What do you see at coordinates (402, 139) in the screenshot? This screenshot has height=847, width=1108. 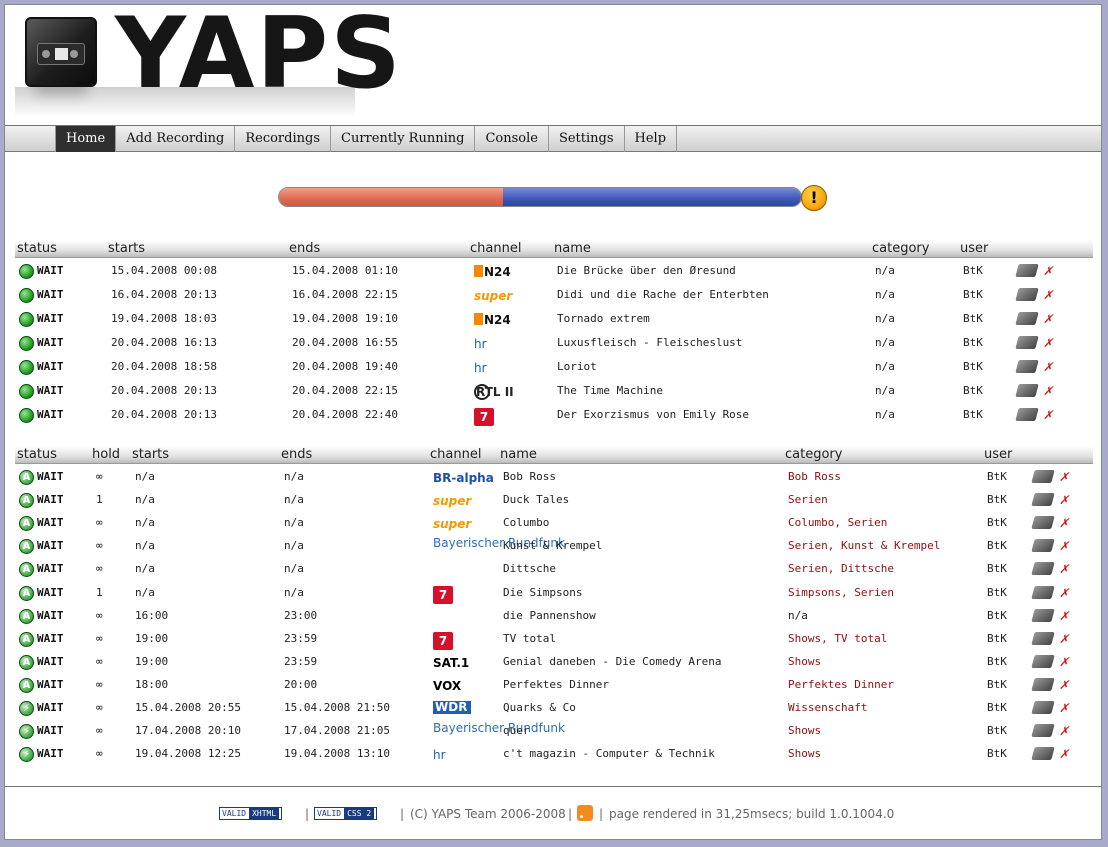 I see `nav-currently-running: Currently Running` at bounding box center [402, 139].